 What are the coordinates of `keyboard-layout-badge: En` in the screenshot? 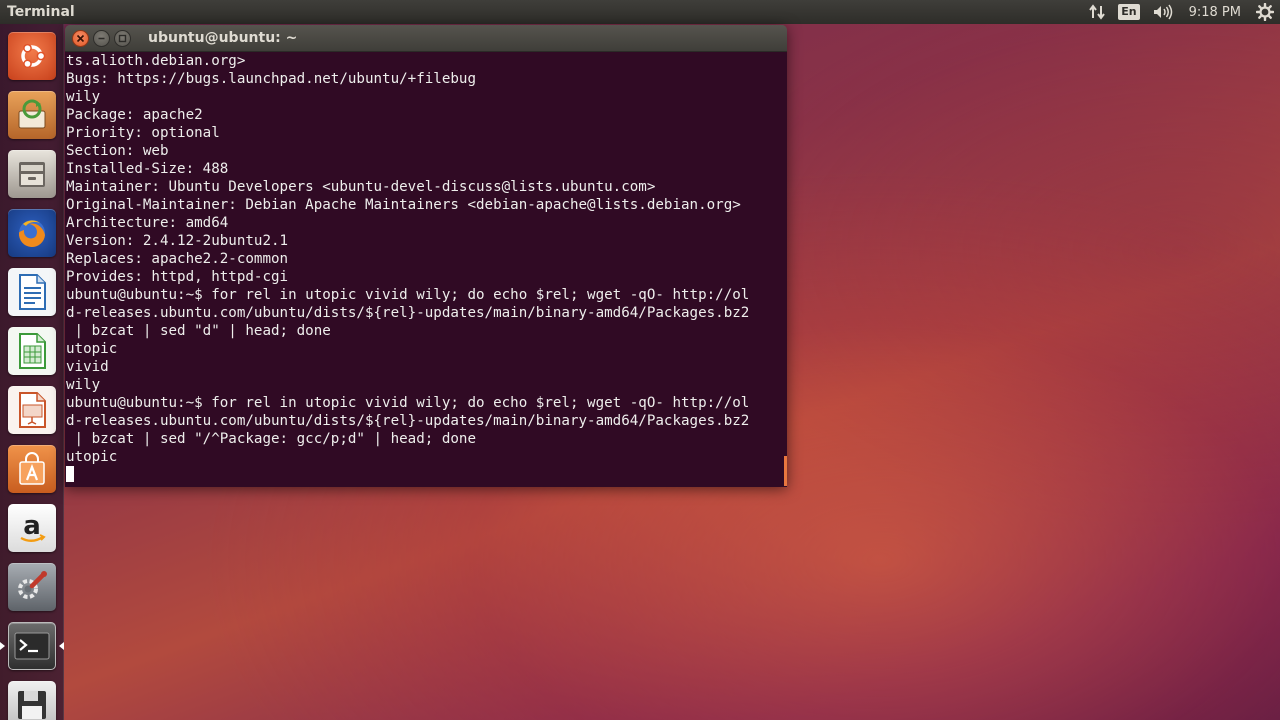 It's located at (1129, 12).